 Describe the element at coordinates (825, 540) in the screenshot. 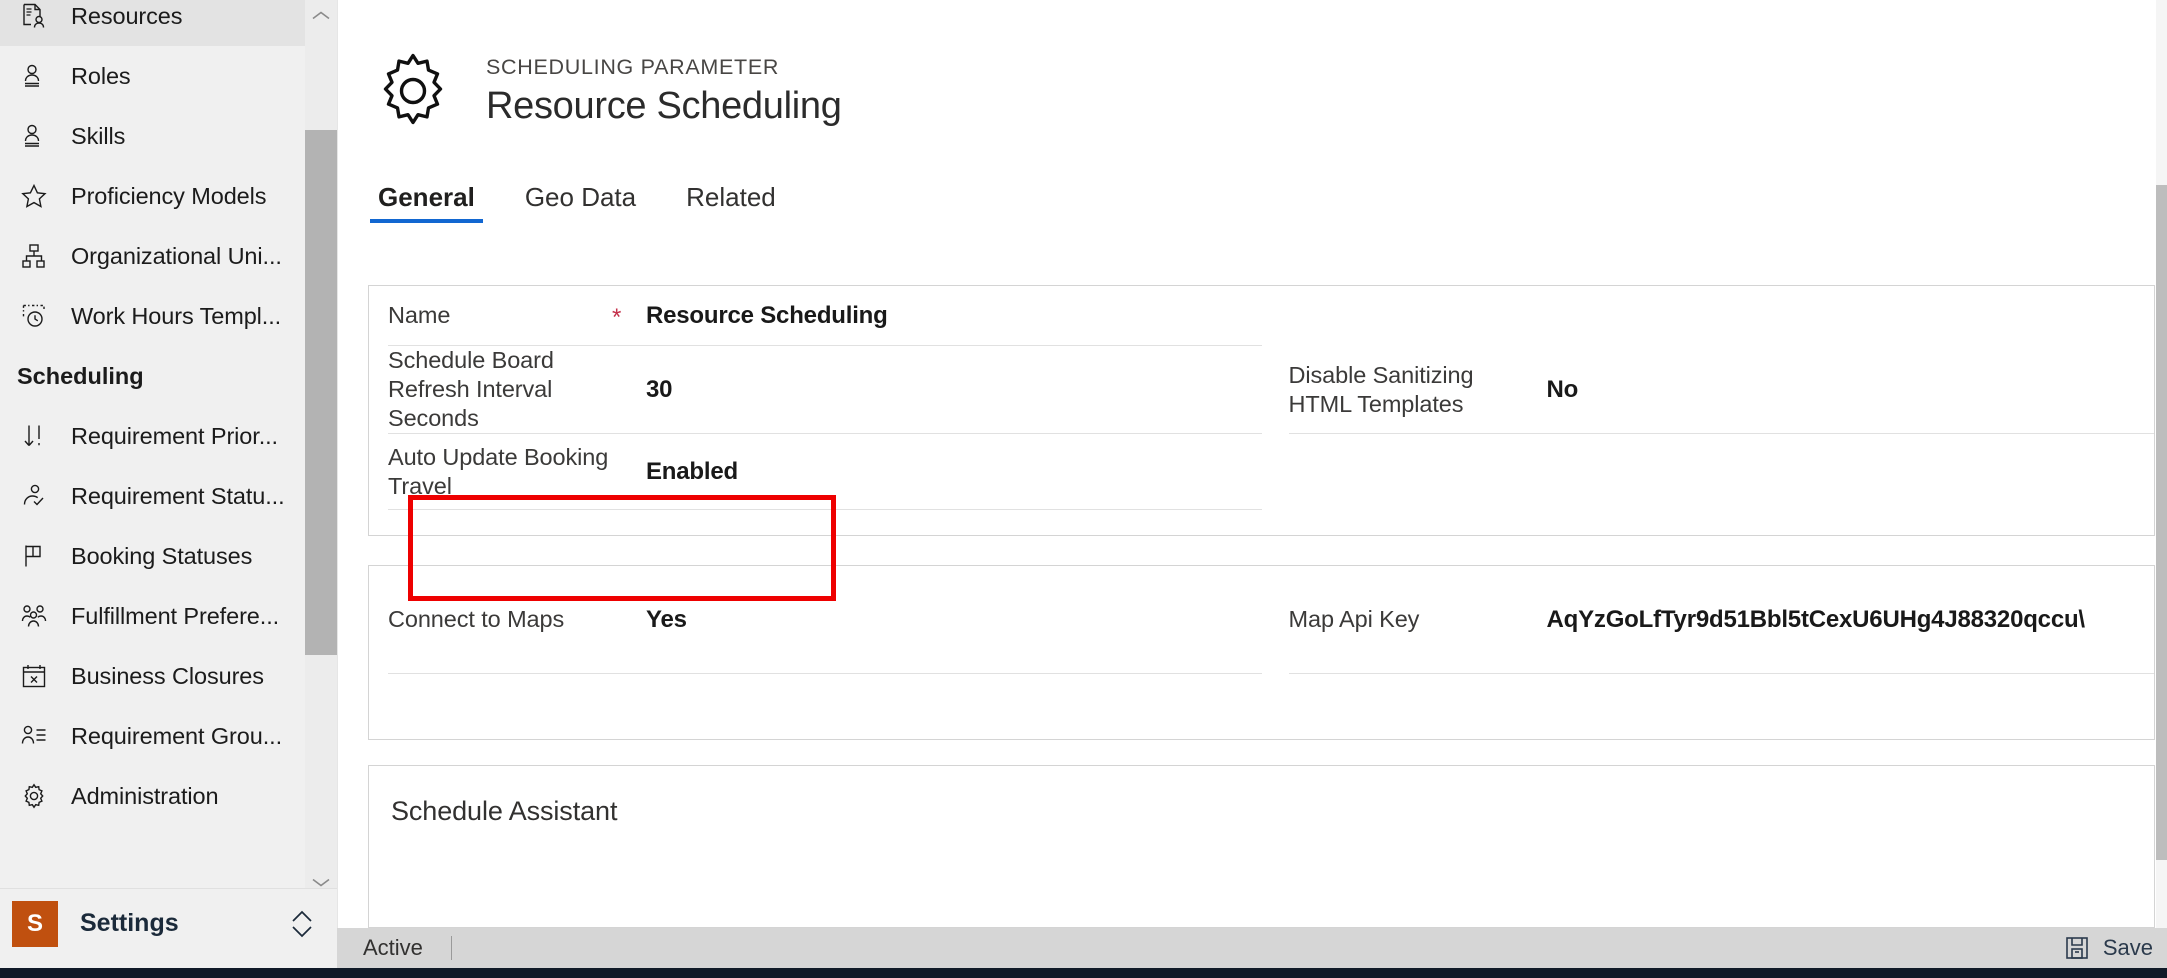

I see `field-row-empty-left` at that location.